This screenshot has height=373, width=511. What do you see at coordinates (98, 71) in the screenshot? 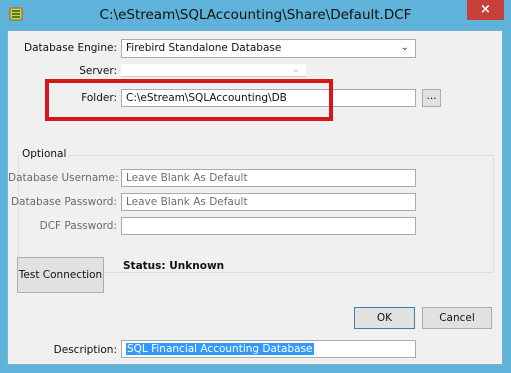
I see `server-label: Server:` at bounding box center [98, 71].